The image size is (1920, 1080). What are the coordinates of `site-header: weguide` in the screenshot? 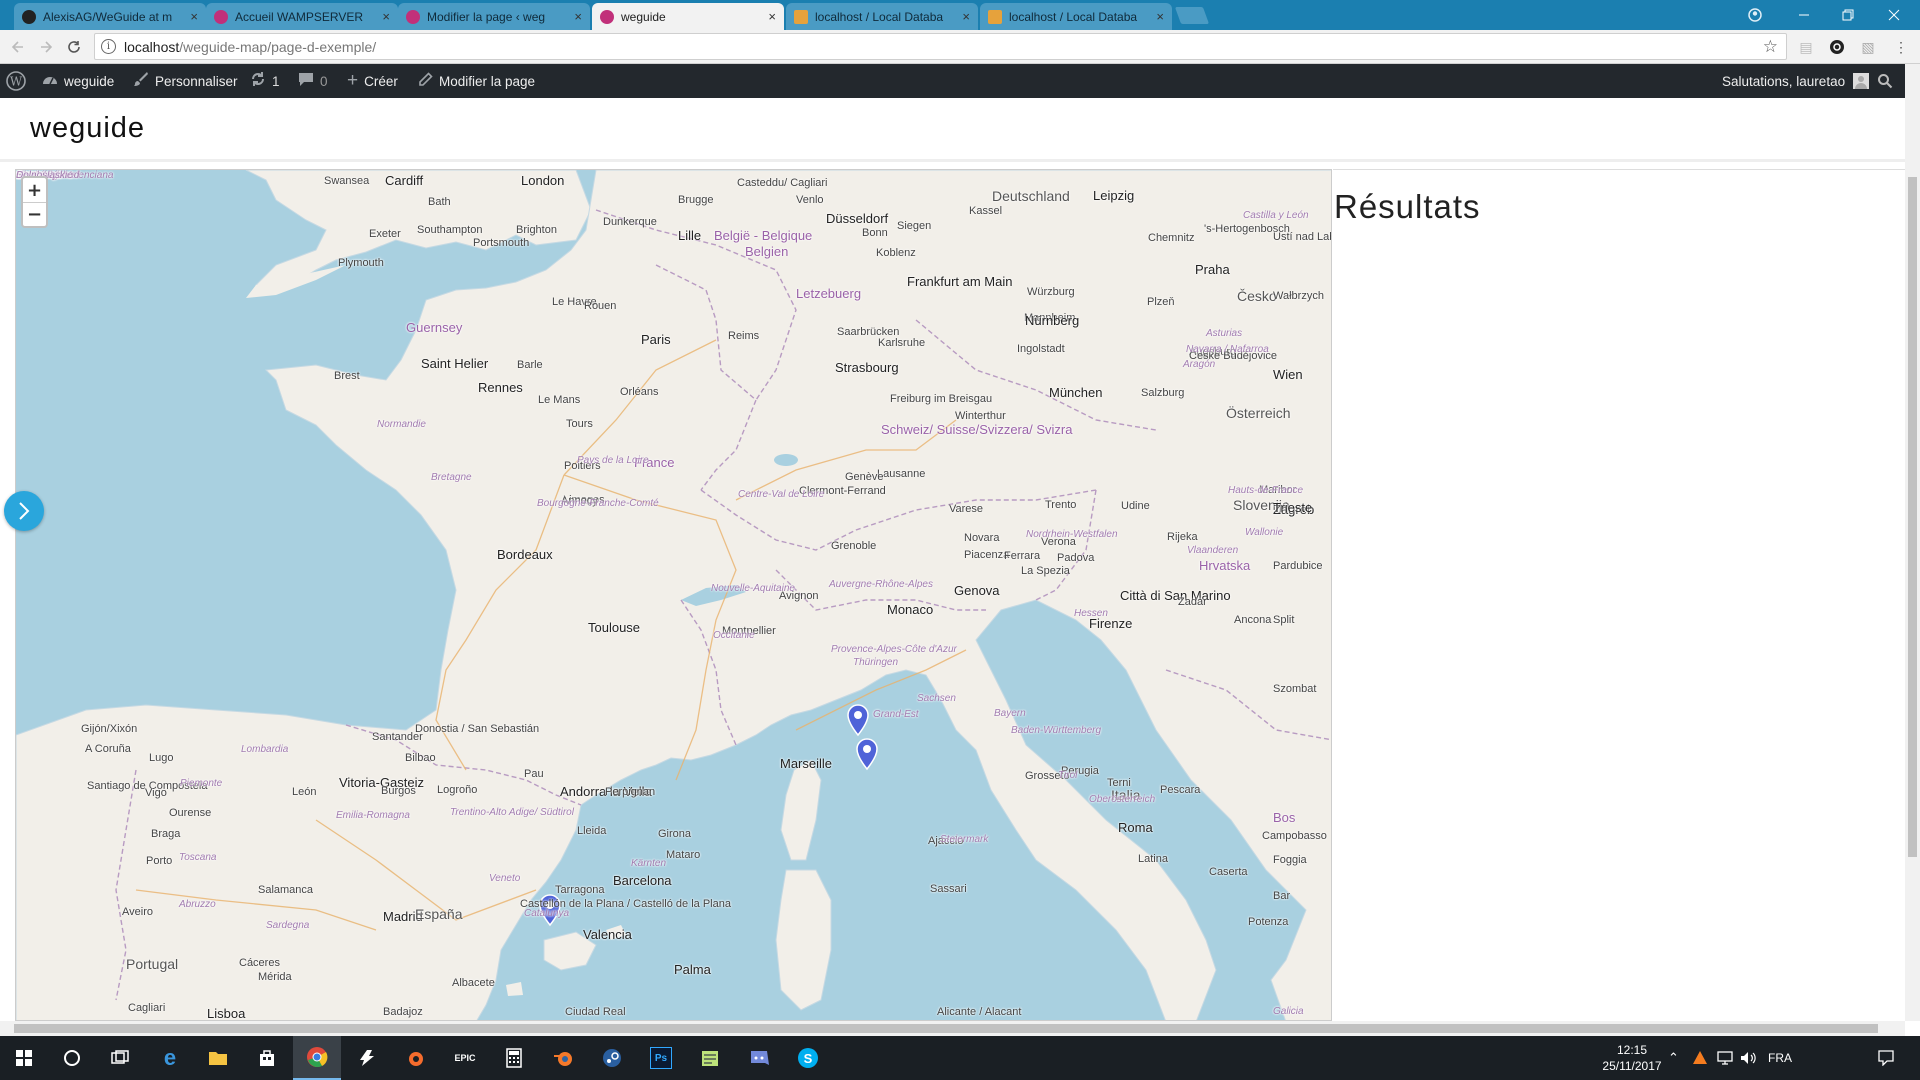 It's located at (952, 130).